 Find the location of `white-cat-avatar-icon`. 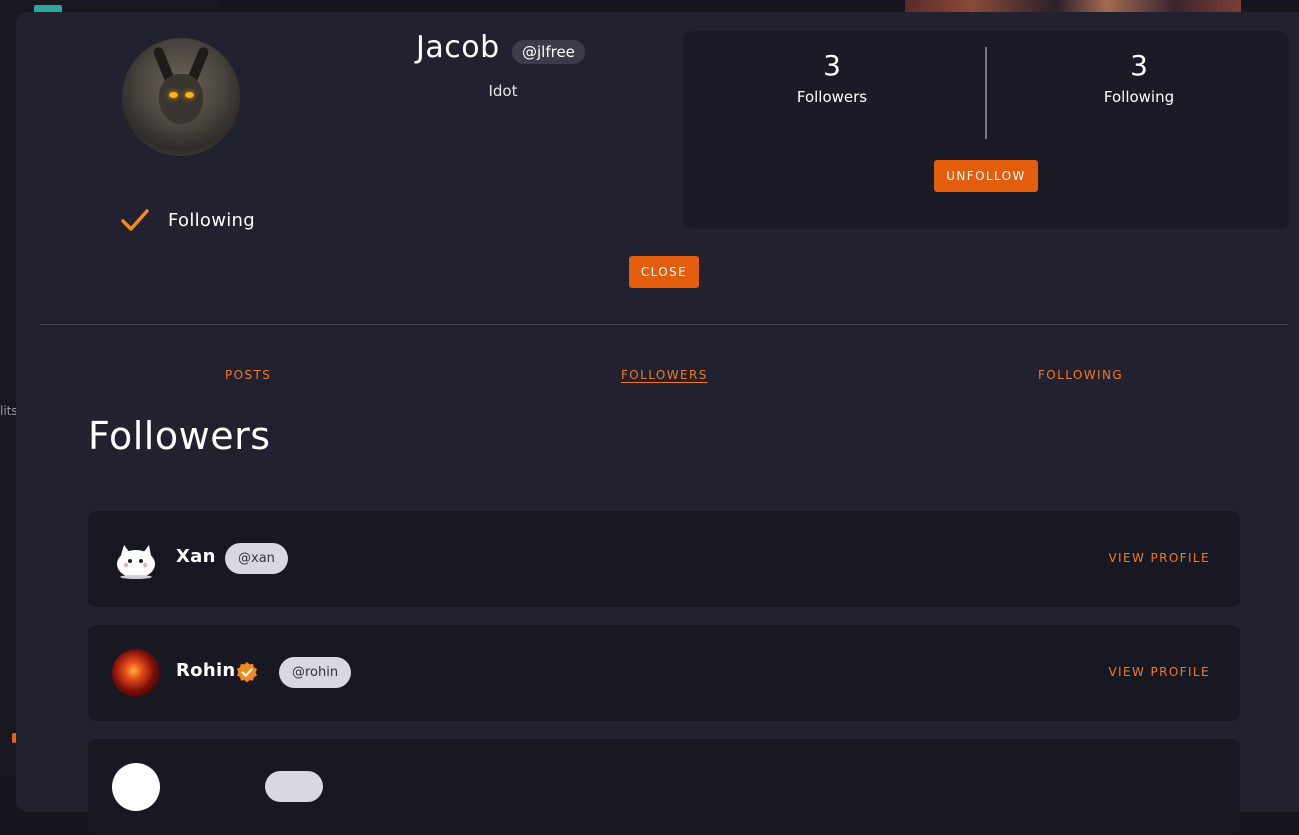

white-cat-avatar-icon is located at coordinates (136, 559).